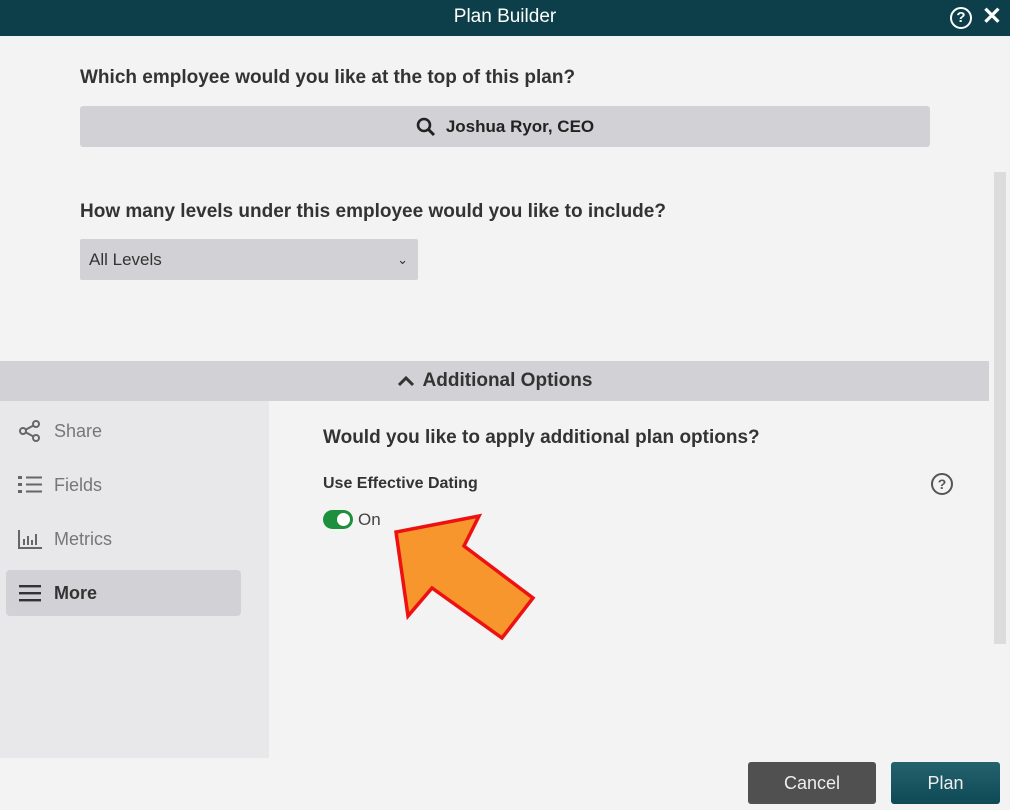 The image size is (1010, 810). Describe the element at coordinates (83, 538) in the screenshot. I see `sidebar-item-label: Metrics` at that location.